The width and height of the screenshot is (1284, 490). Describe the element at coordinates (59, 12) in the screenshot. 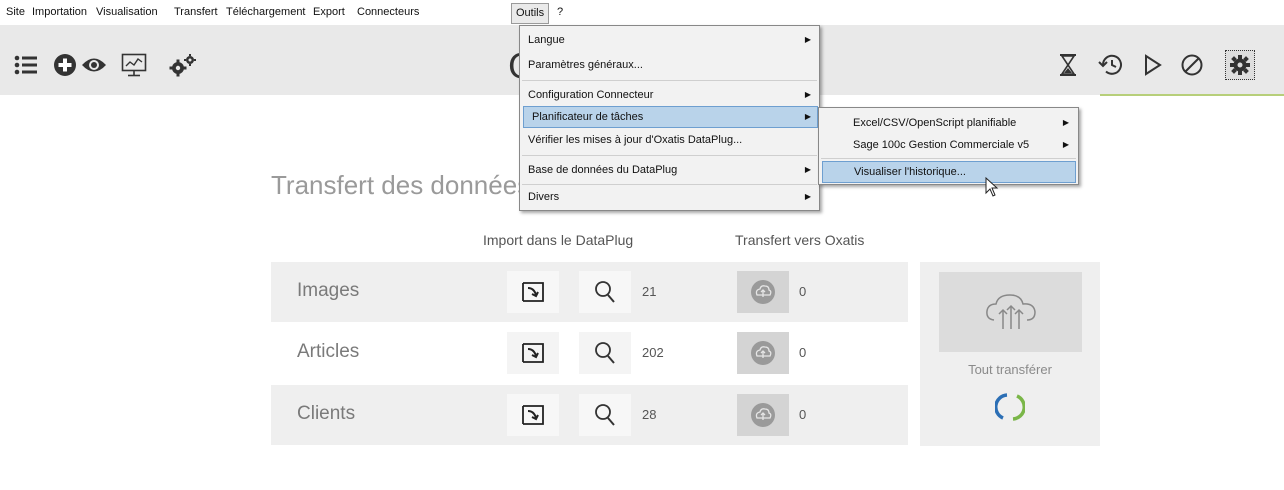

I see `menu-importation: Importation` at that location.